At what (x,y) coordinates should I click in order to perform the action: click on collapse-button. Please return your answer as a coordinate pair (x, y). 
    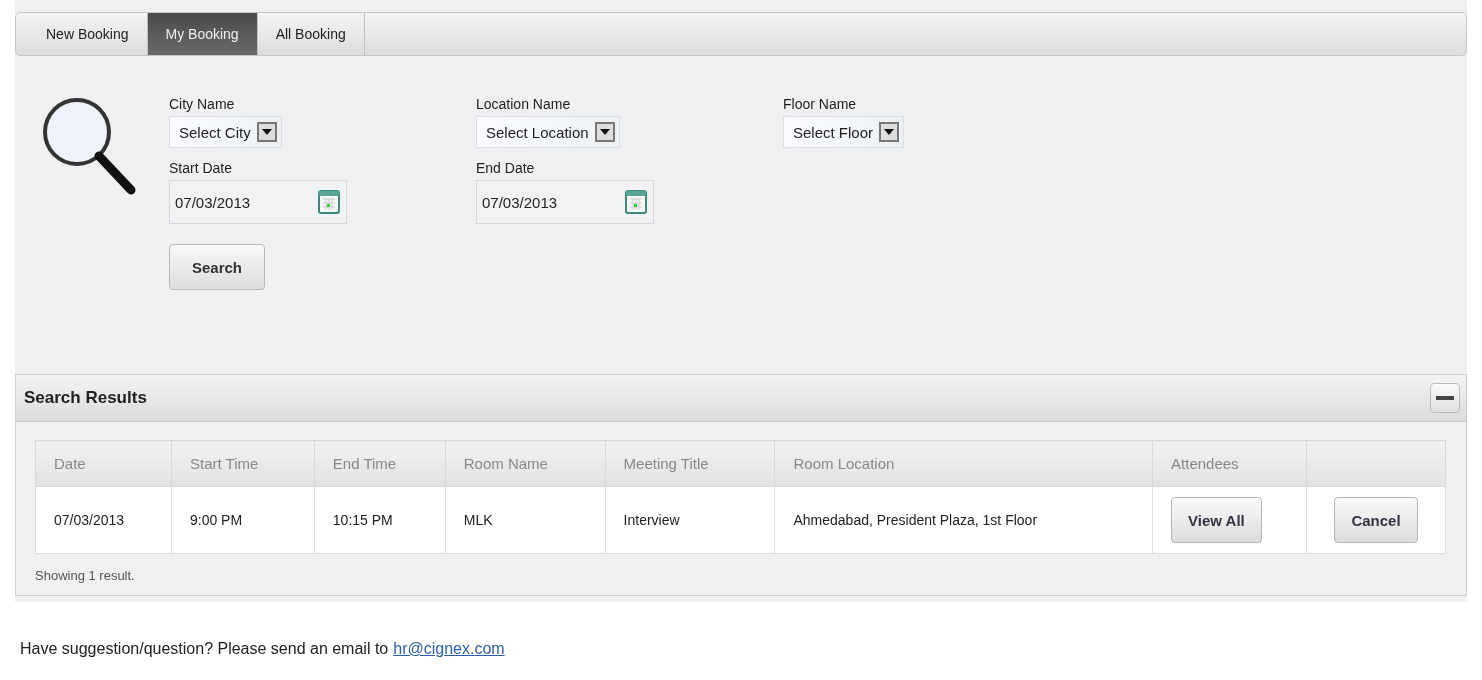
    Looking at the image, I should click on (1445, 398).